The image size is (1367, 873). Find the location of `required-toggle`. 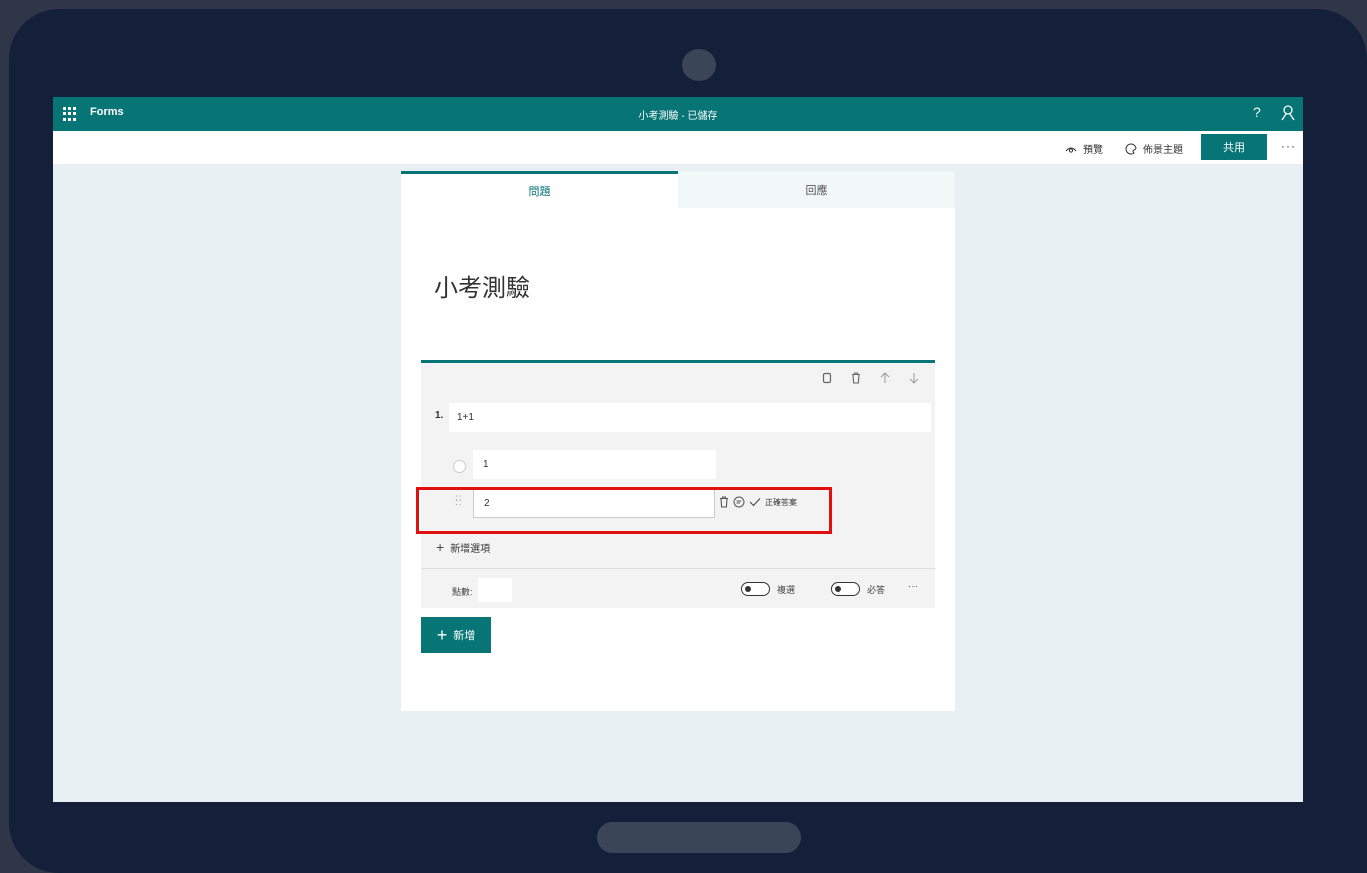

required-toggle is located at coordinates (845, 589).